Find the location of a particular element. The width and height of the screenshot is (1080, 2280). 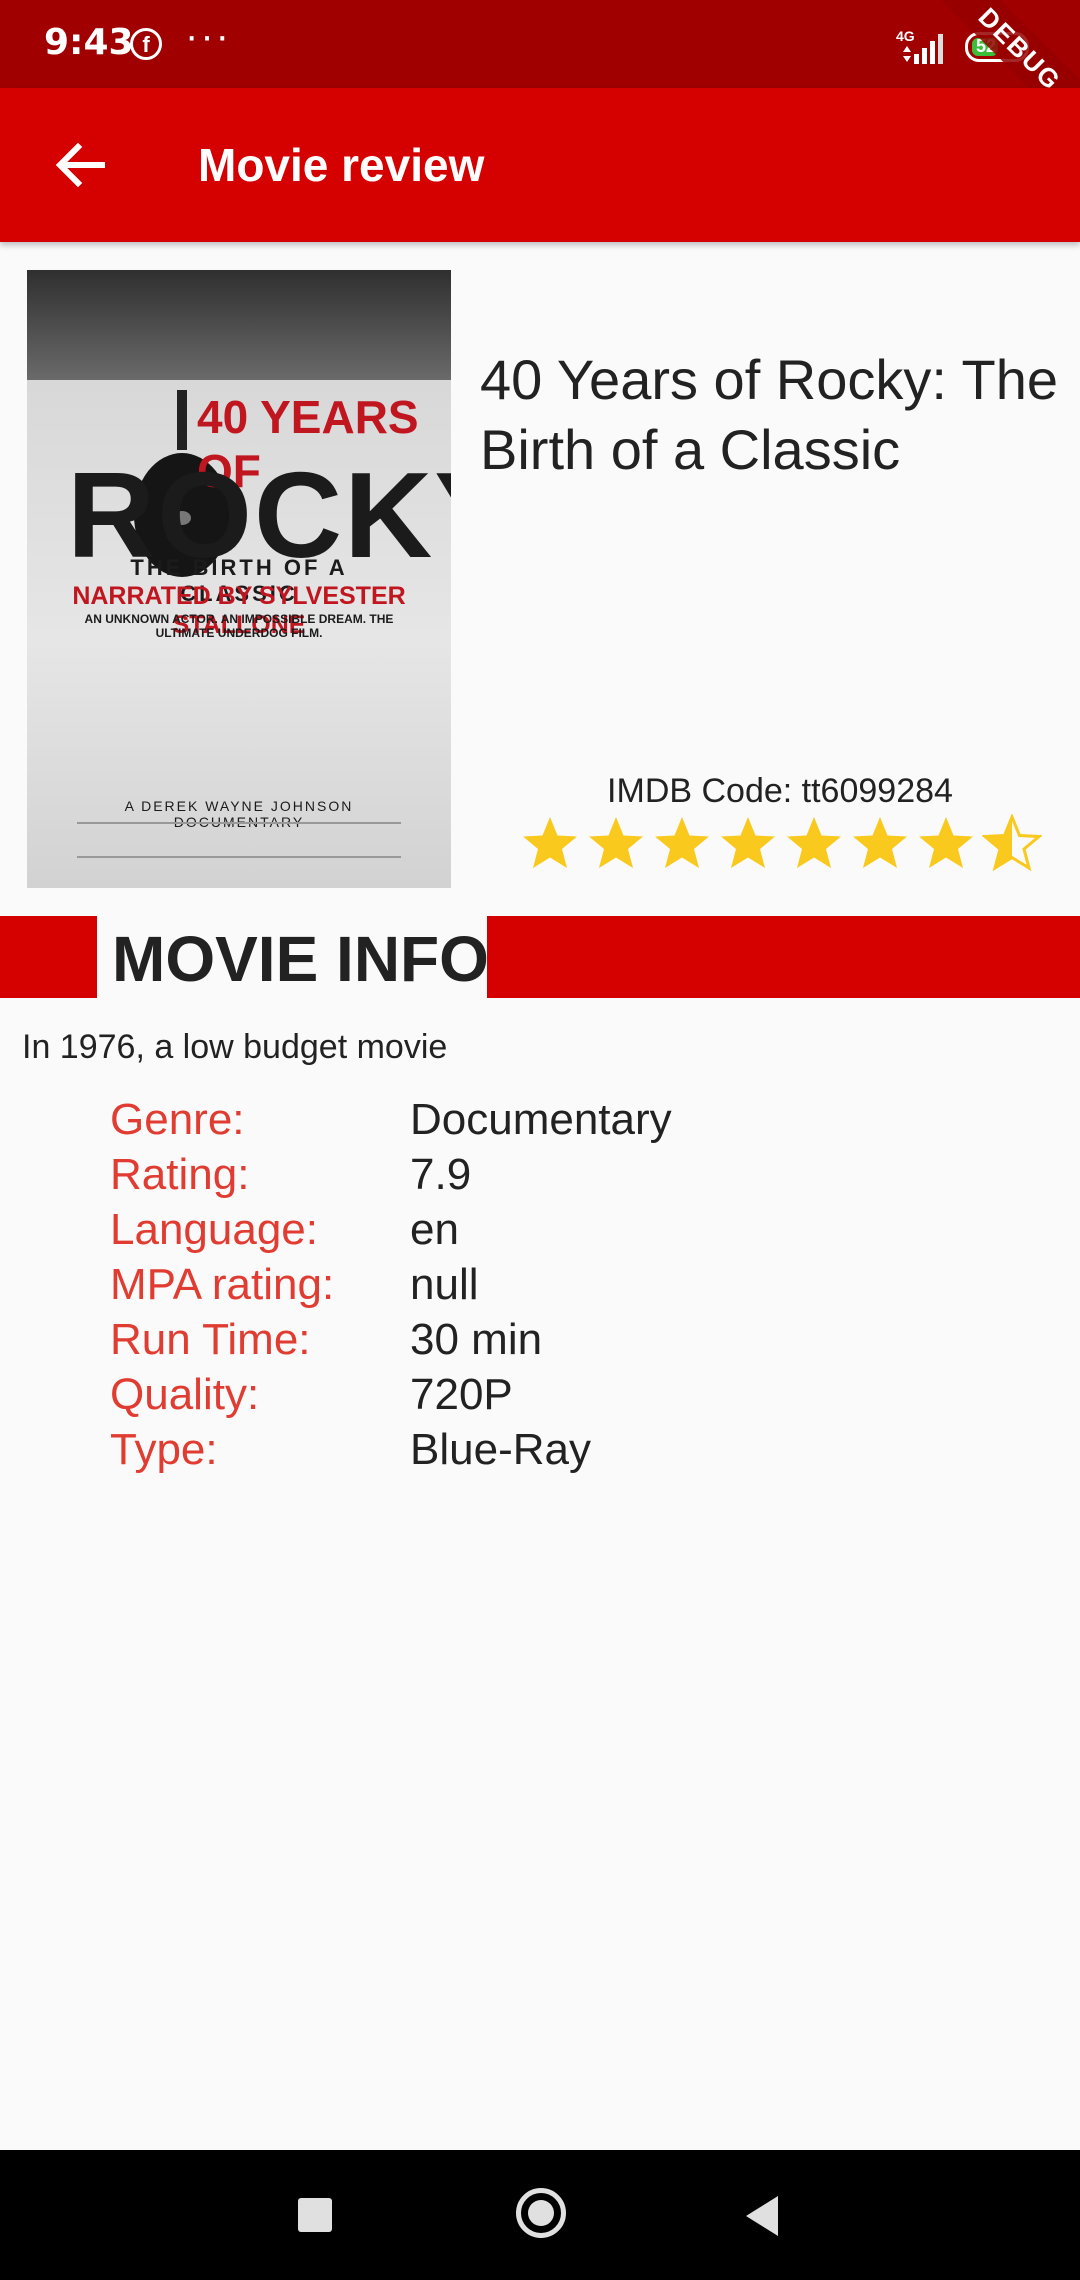

info-key: Type: is located at coordinates (164, 1449).